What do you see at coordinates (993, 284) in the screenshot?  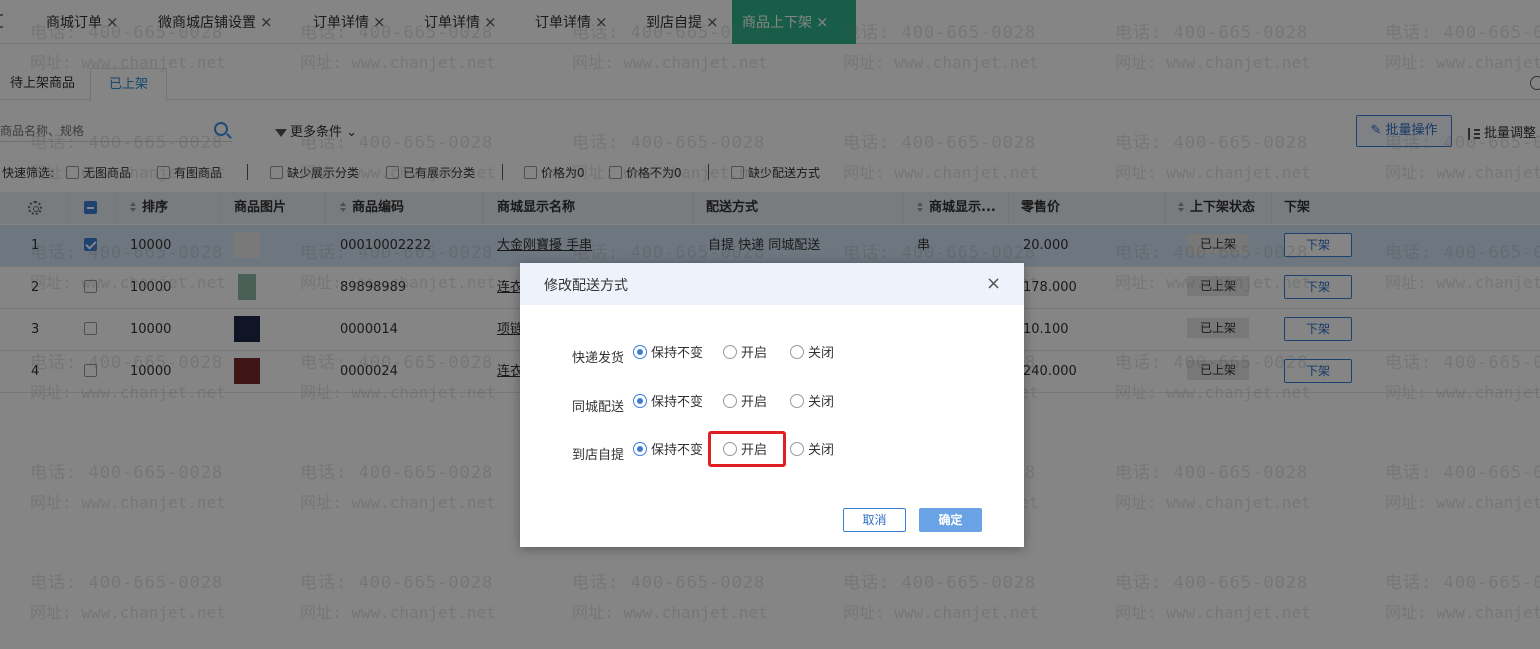 I see `close-icon: ×` at bounding box center [993, 284].